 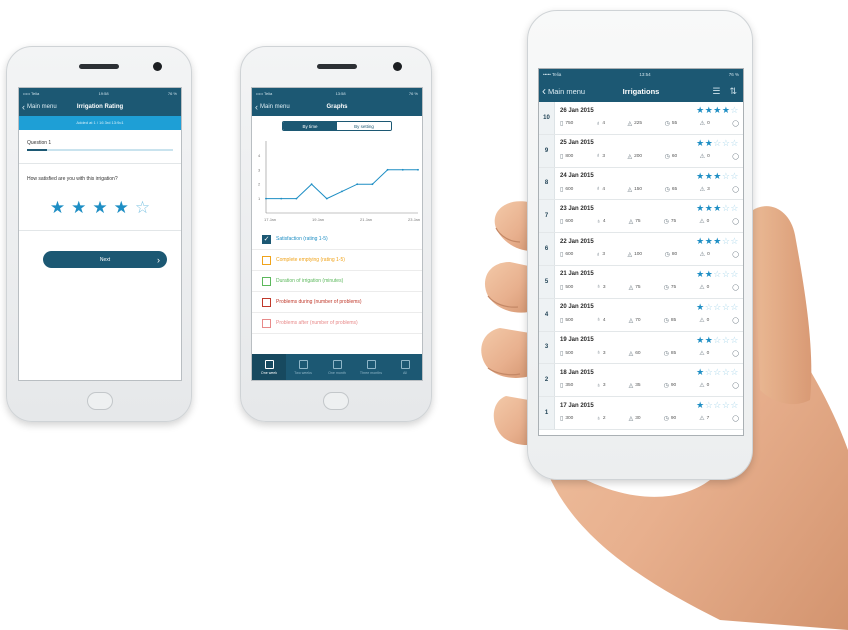 I want to click on item-header: 24 Jan 2015 ★★★☆☆, so click(x=649, y=176).